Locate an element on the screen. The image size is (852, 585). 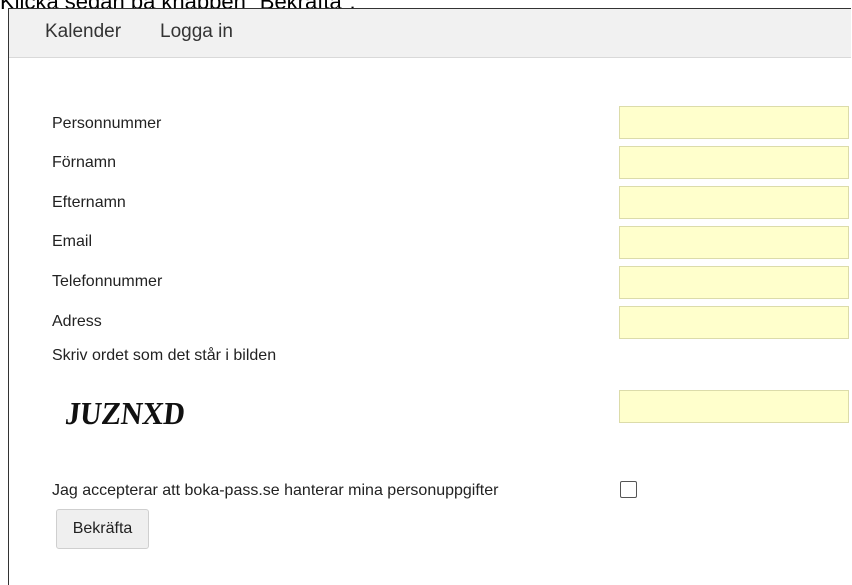
fornamn-input is located at coordinates (734, 162).